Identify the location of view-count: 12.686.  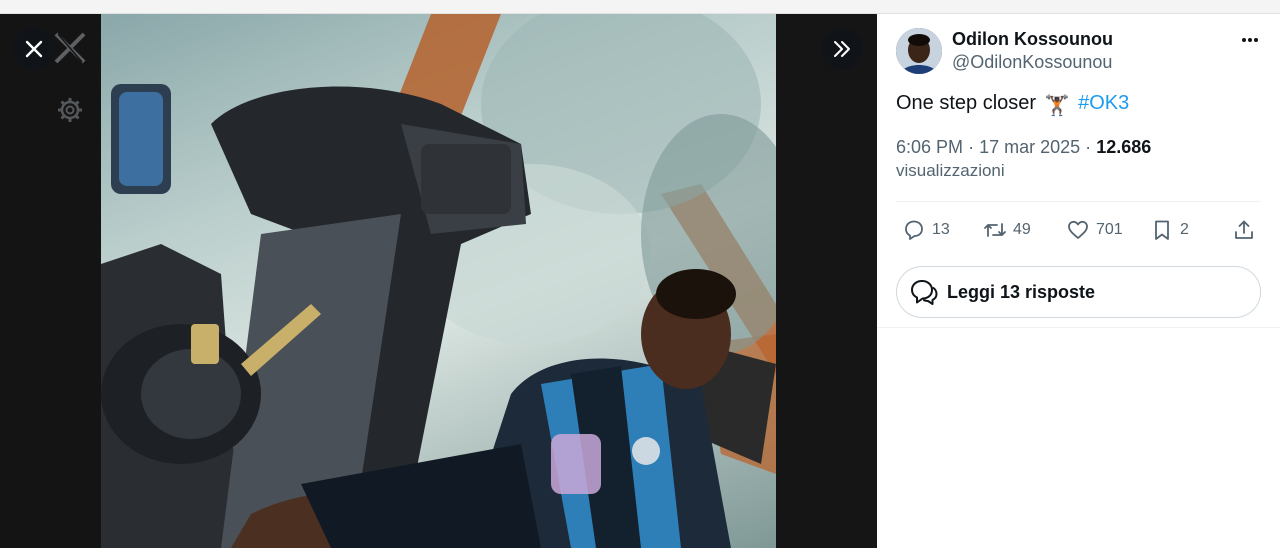
(1124, 147).